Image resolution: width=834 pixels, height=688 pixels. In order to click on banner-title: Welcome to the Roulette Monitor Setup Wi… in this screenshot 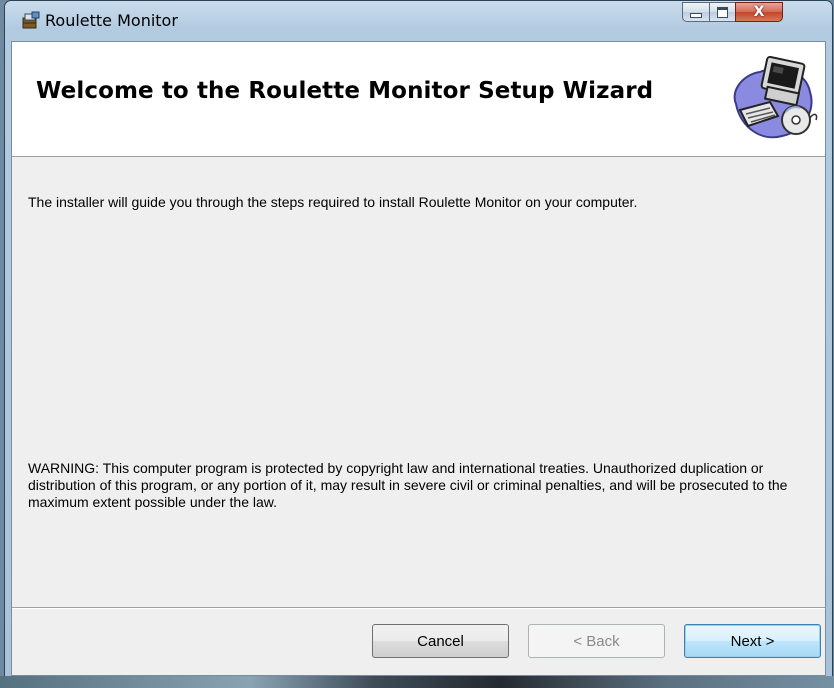, I will do `click(345, 91)`.